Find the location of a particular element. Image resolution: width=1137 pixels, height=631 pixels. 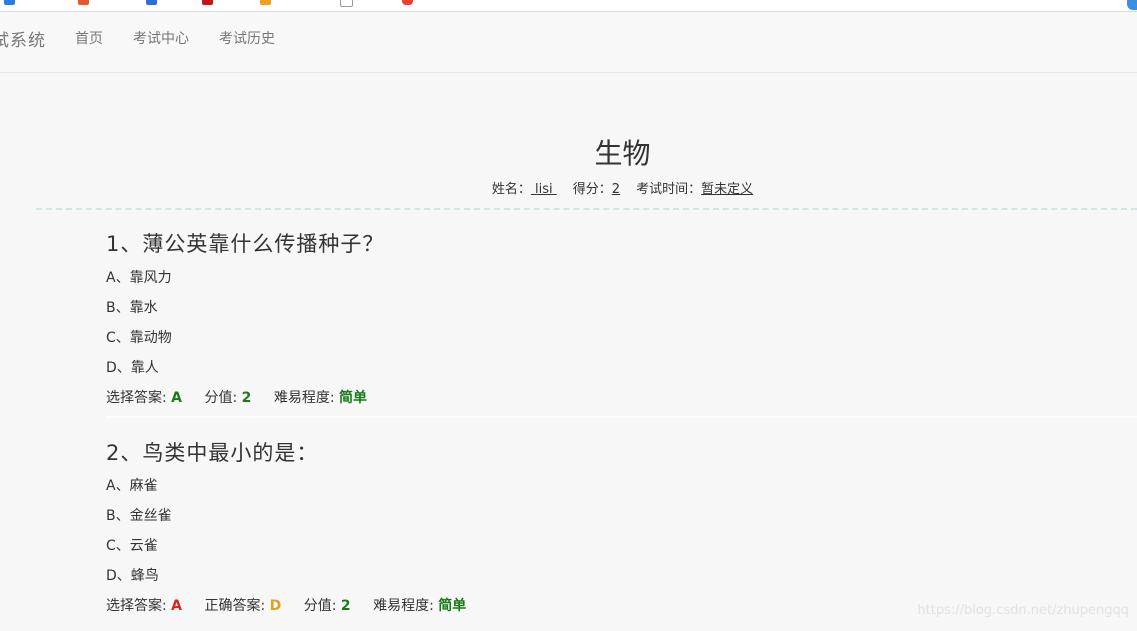

navbar: 试系统 首页 考试中心 考试历史 is located at coordinates (568, 42).